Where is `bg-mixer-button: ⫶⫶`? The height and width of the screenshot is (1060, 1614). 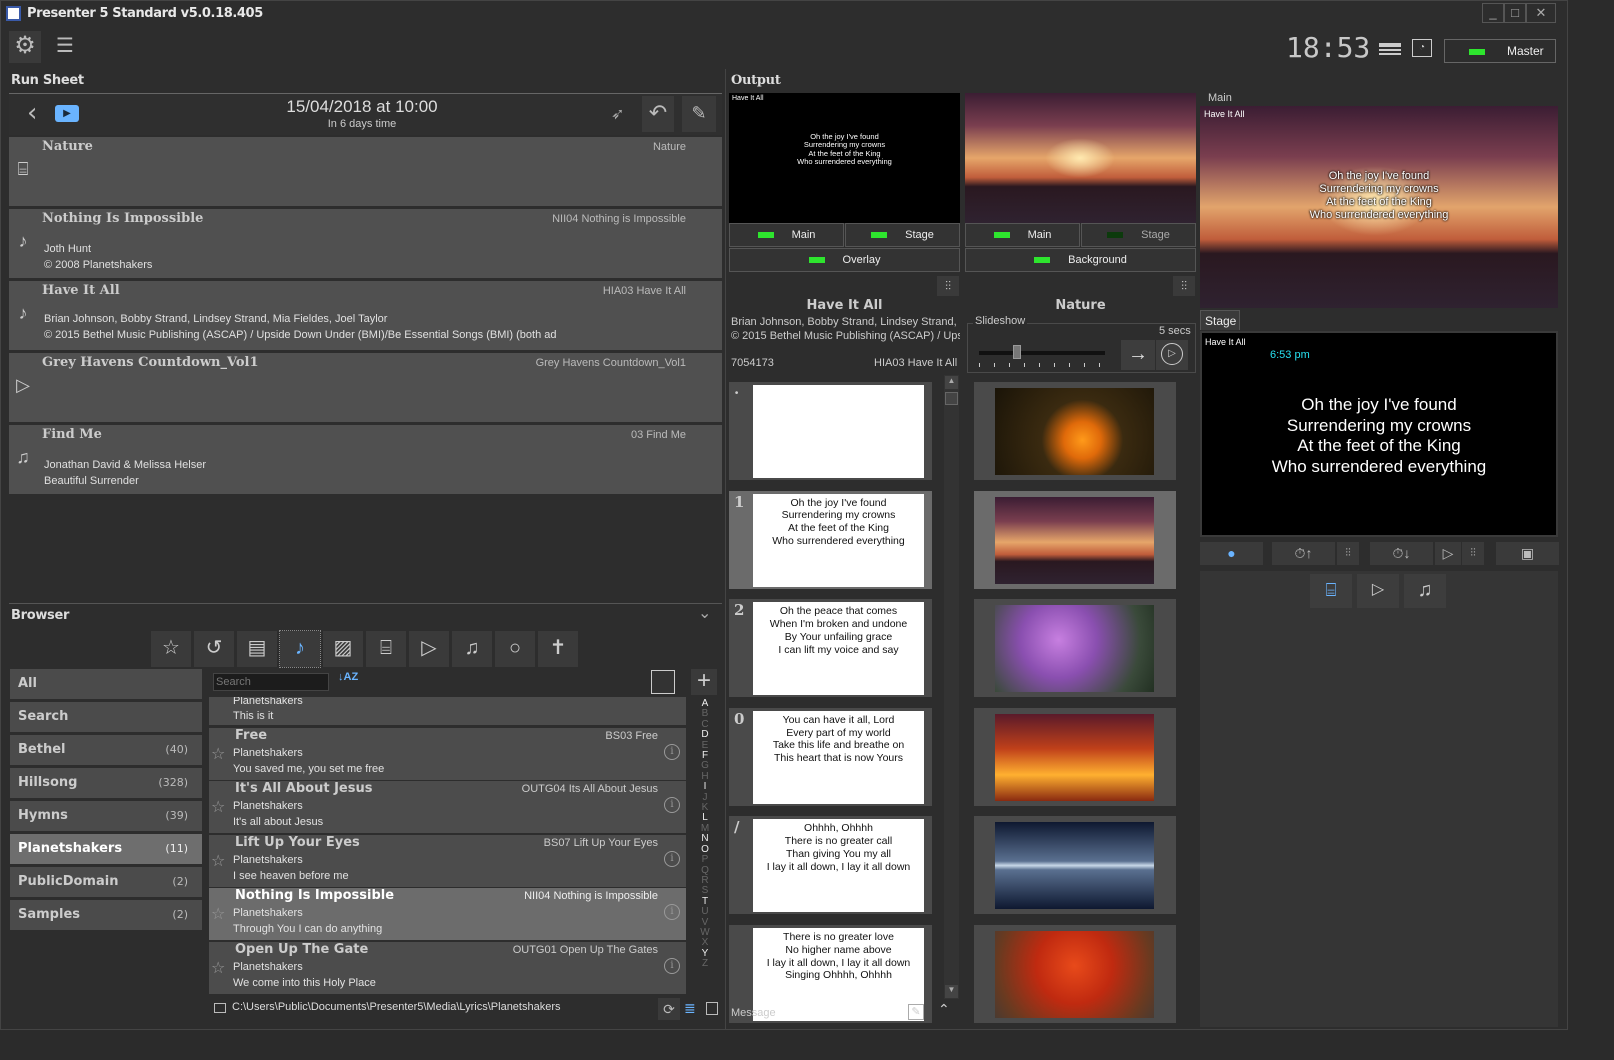 bg-mixer-button: ⫶⫶ is located at coordinates (1184, 286).